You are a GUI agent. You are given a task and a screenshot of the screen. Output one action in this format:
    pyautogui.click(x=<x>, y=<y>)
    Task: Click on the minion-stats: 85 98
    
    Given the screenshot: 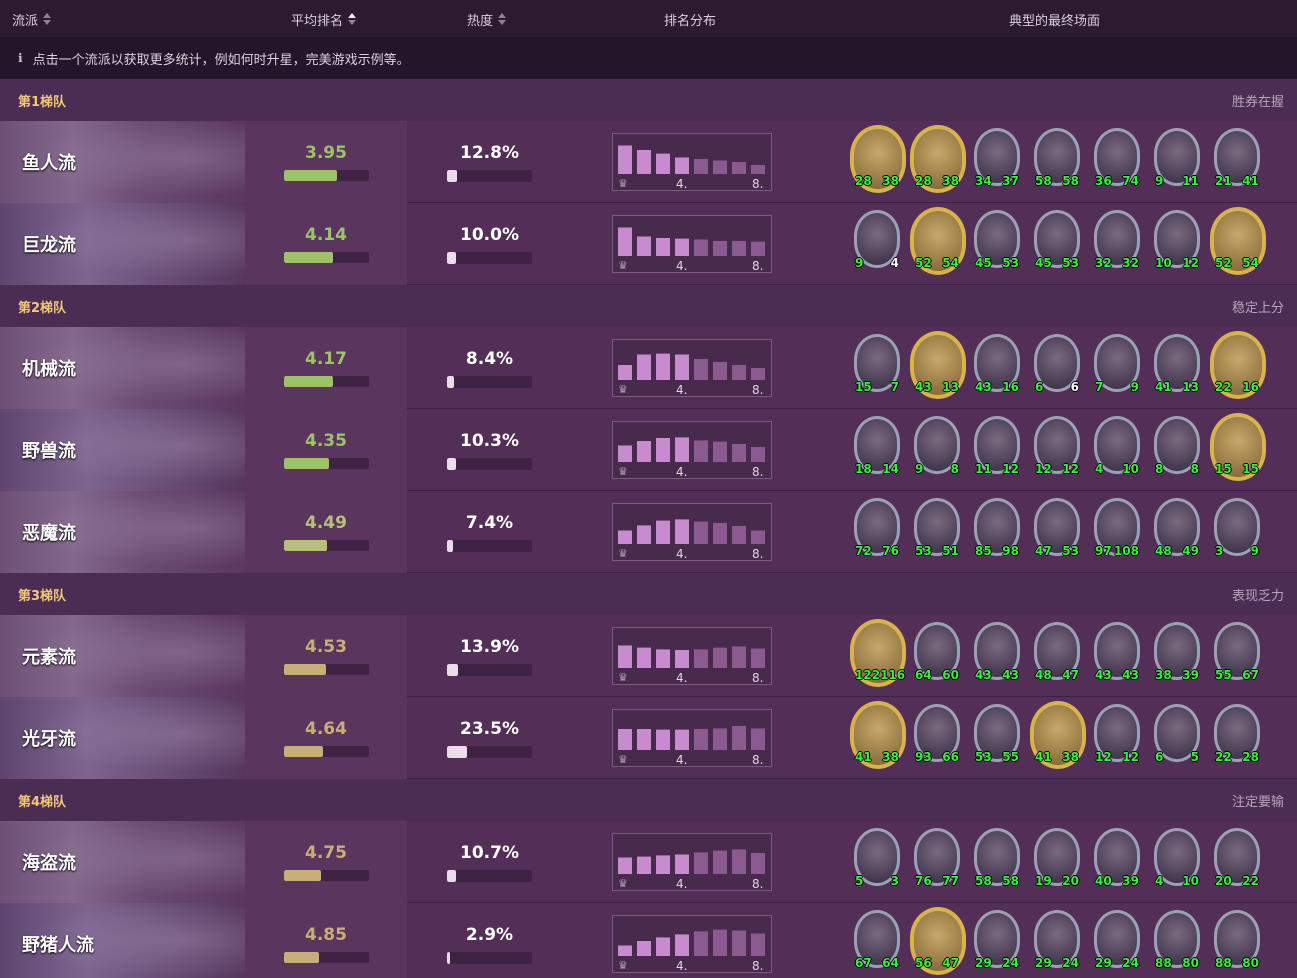 What is the action you would take?
    pyautogui.click(x=997, y=551)
    